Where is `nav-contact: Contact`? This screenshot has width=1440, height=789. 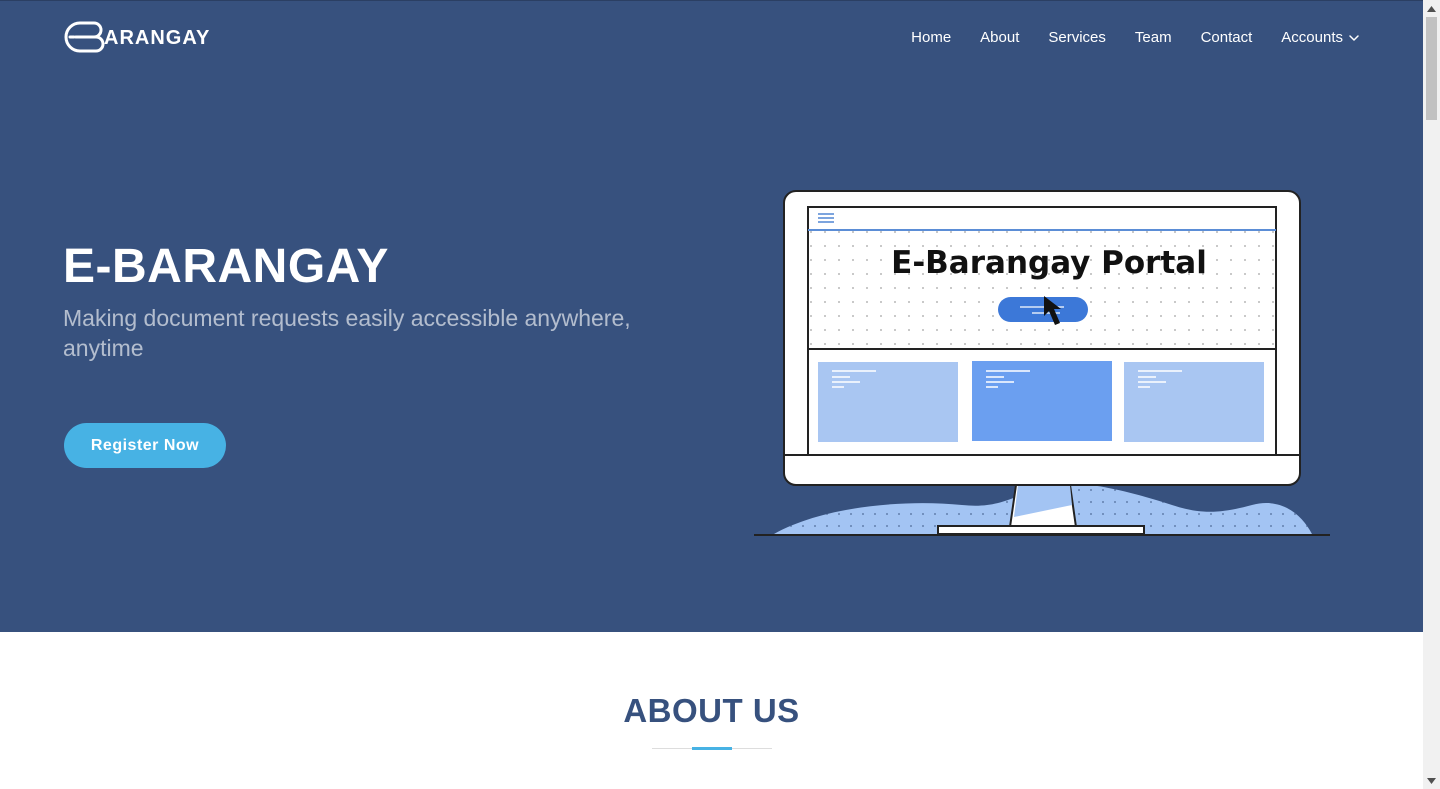 nav-contact: Contact is located at coordinates (1227, 38).